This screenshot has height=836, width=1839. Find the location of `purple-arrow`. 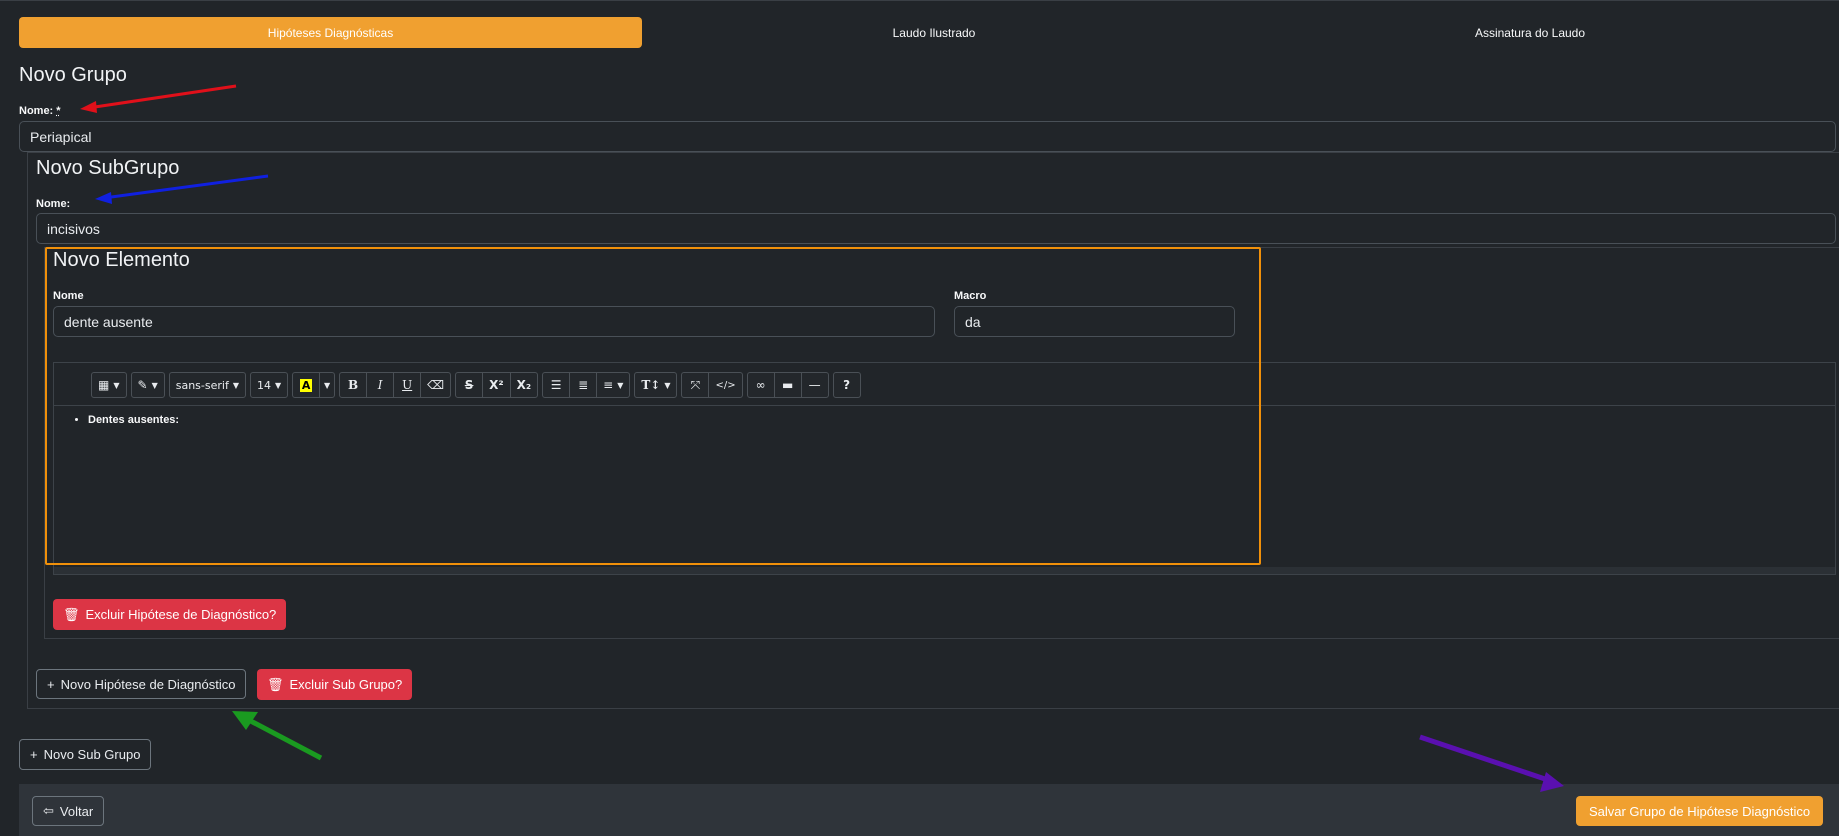

purple-arrow is located at coordinates (1491, 763).